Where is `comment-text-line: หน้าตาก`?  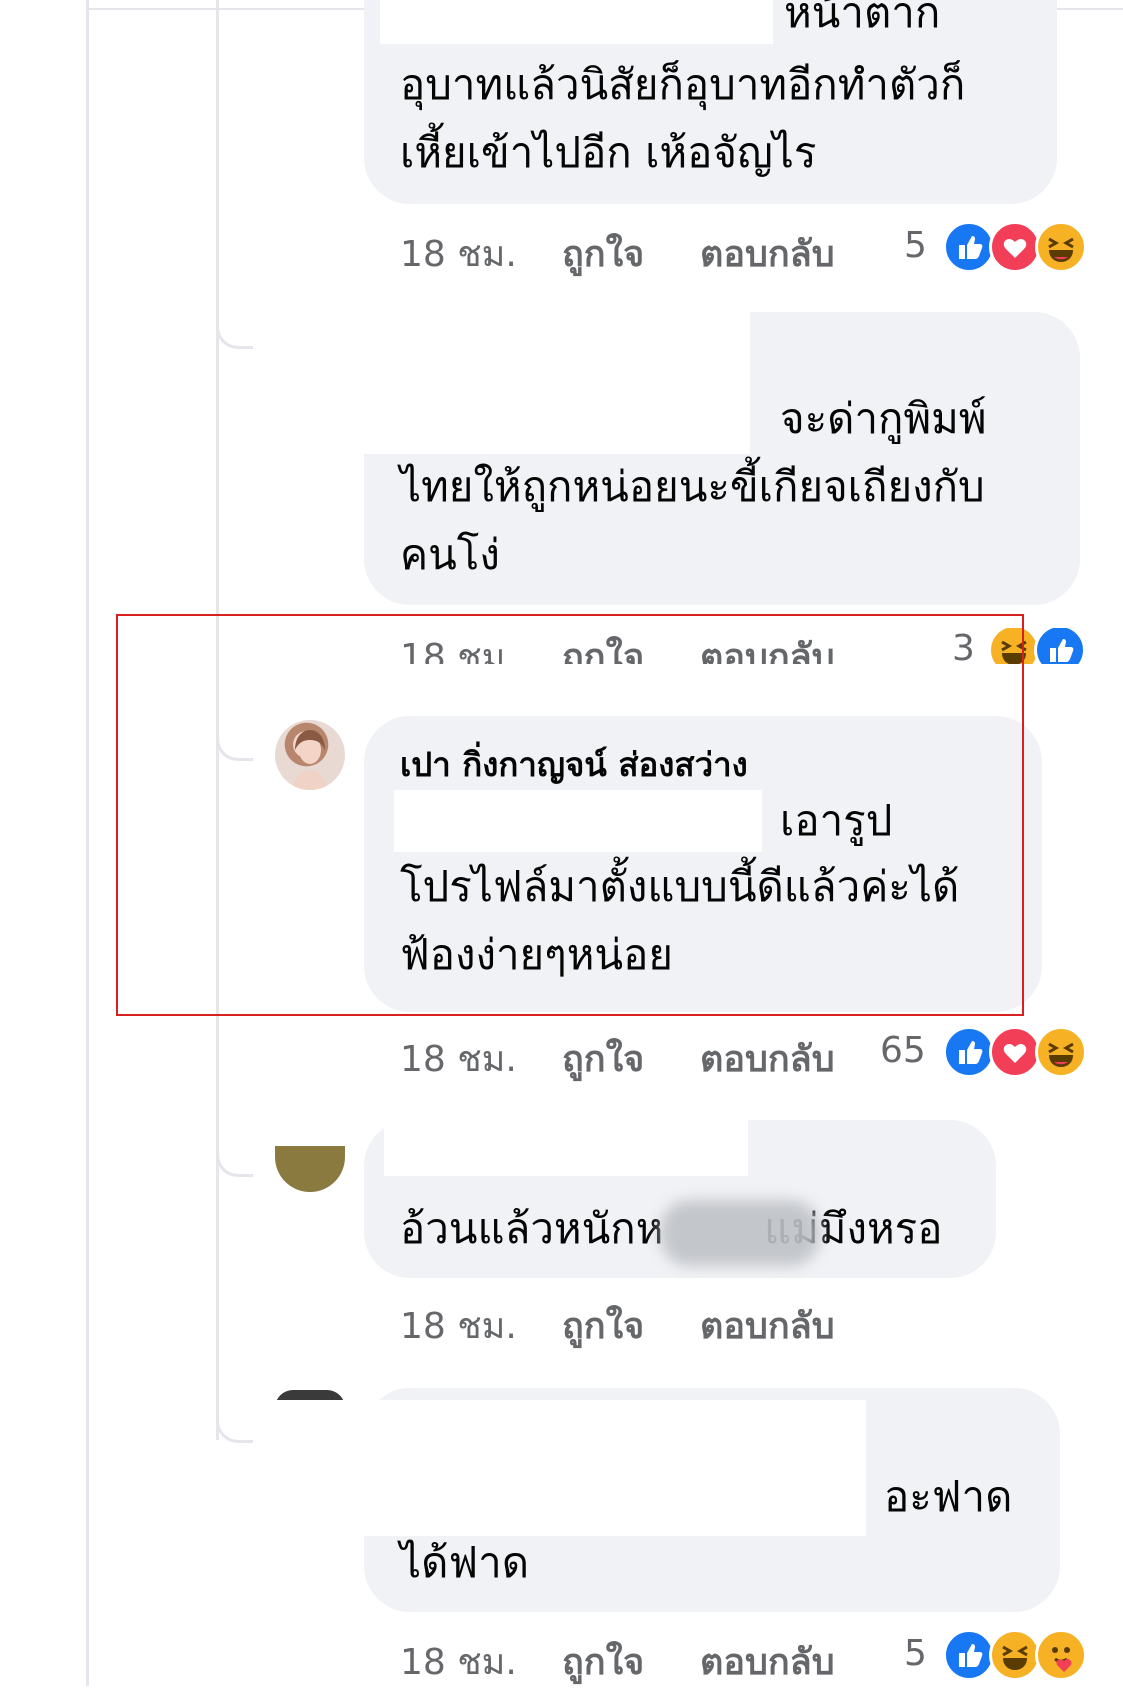
comment-text-line: หน้าตาก is located at coordinates (862, 18).